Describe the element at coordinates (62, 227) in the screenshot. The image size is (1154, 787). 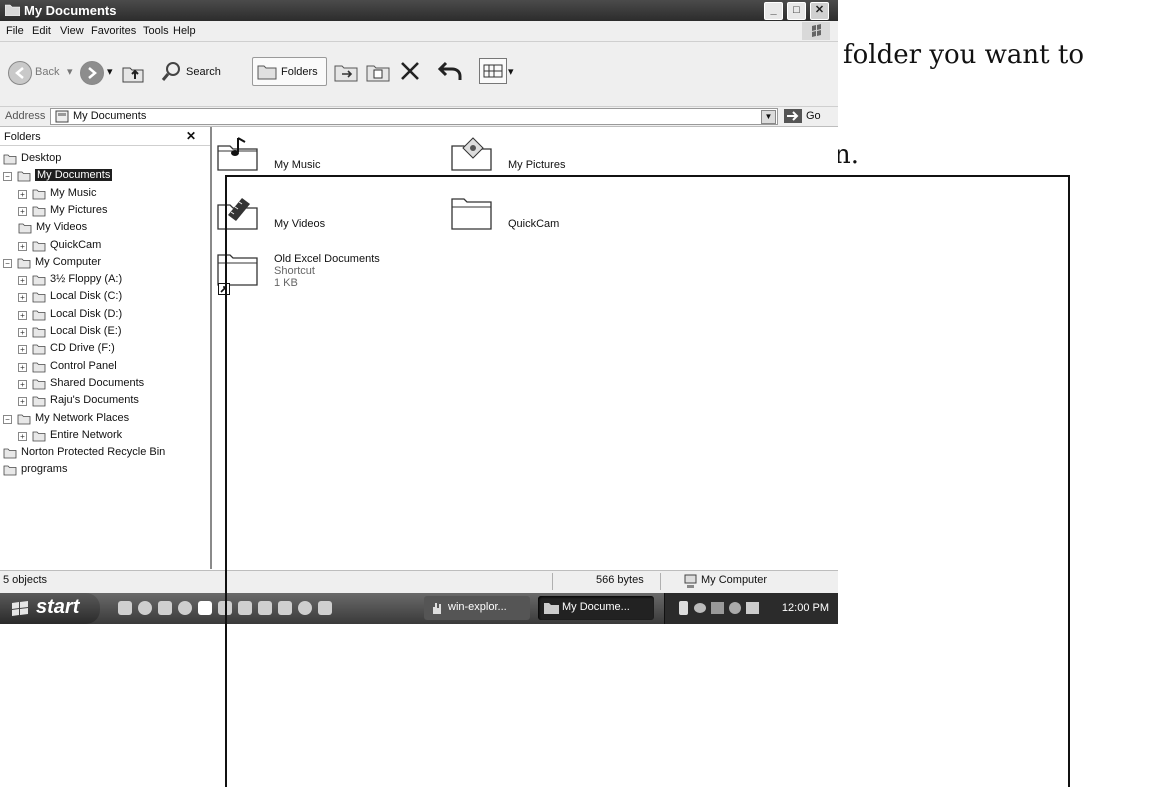
I see `tree-item-label: My Videos` at that location.